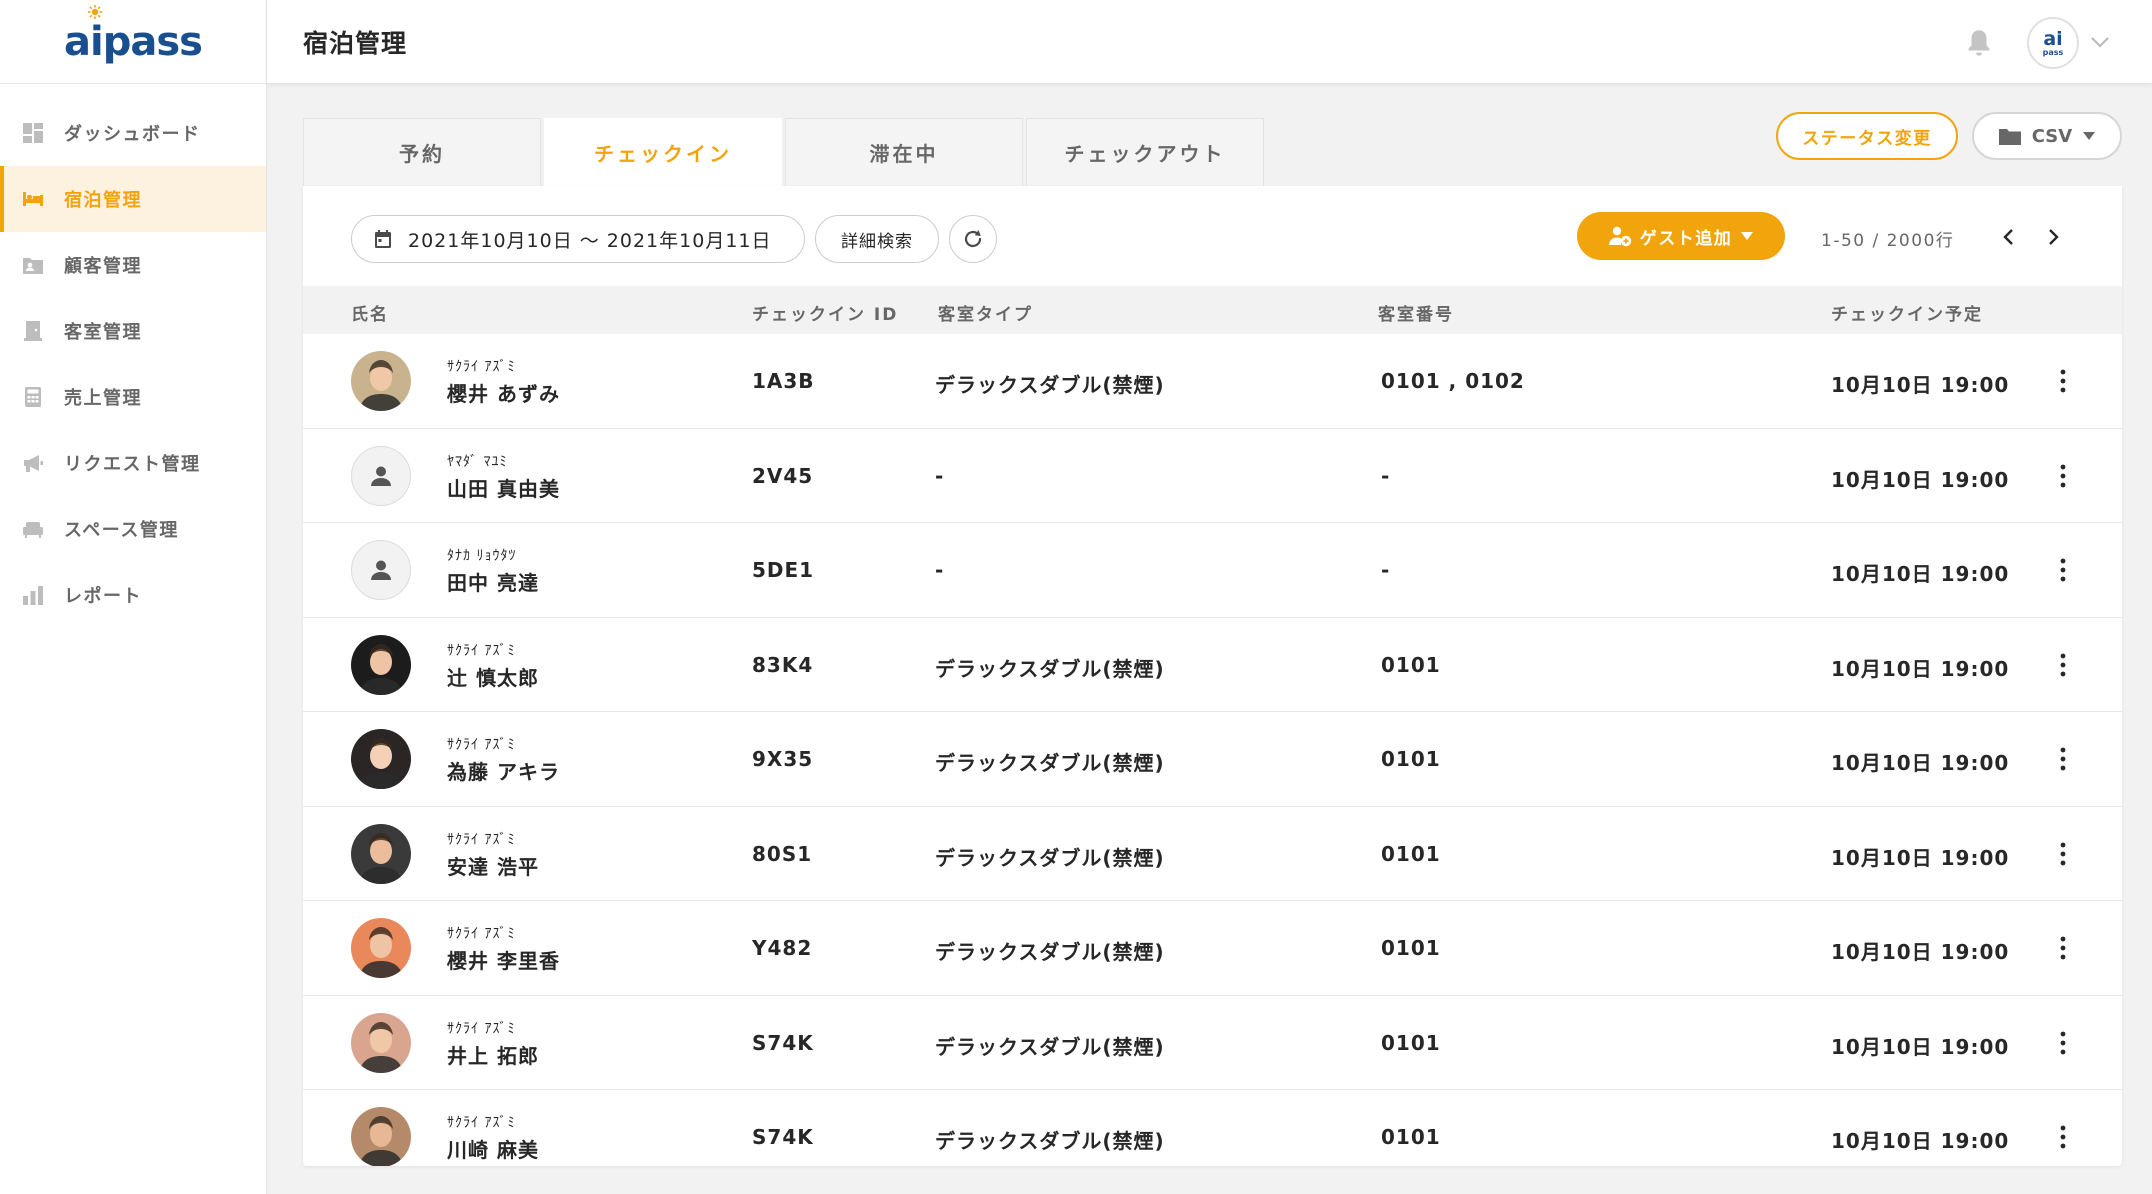  I want to click on status-tabs: 予約 チェックイン 滞在中 チェックアウト, so click(783, 152).